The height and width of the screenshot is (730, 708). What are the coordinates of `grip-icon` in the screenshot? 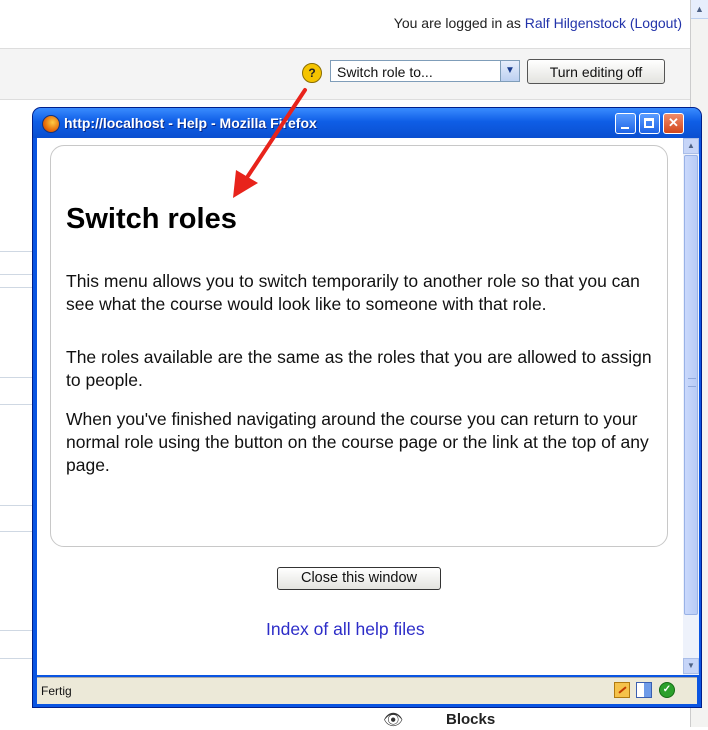 It's located at (692, 382).